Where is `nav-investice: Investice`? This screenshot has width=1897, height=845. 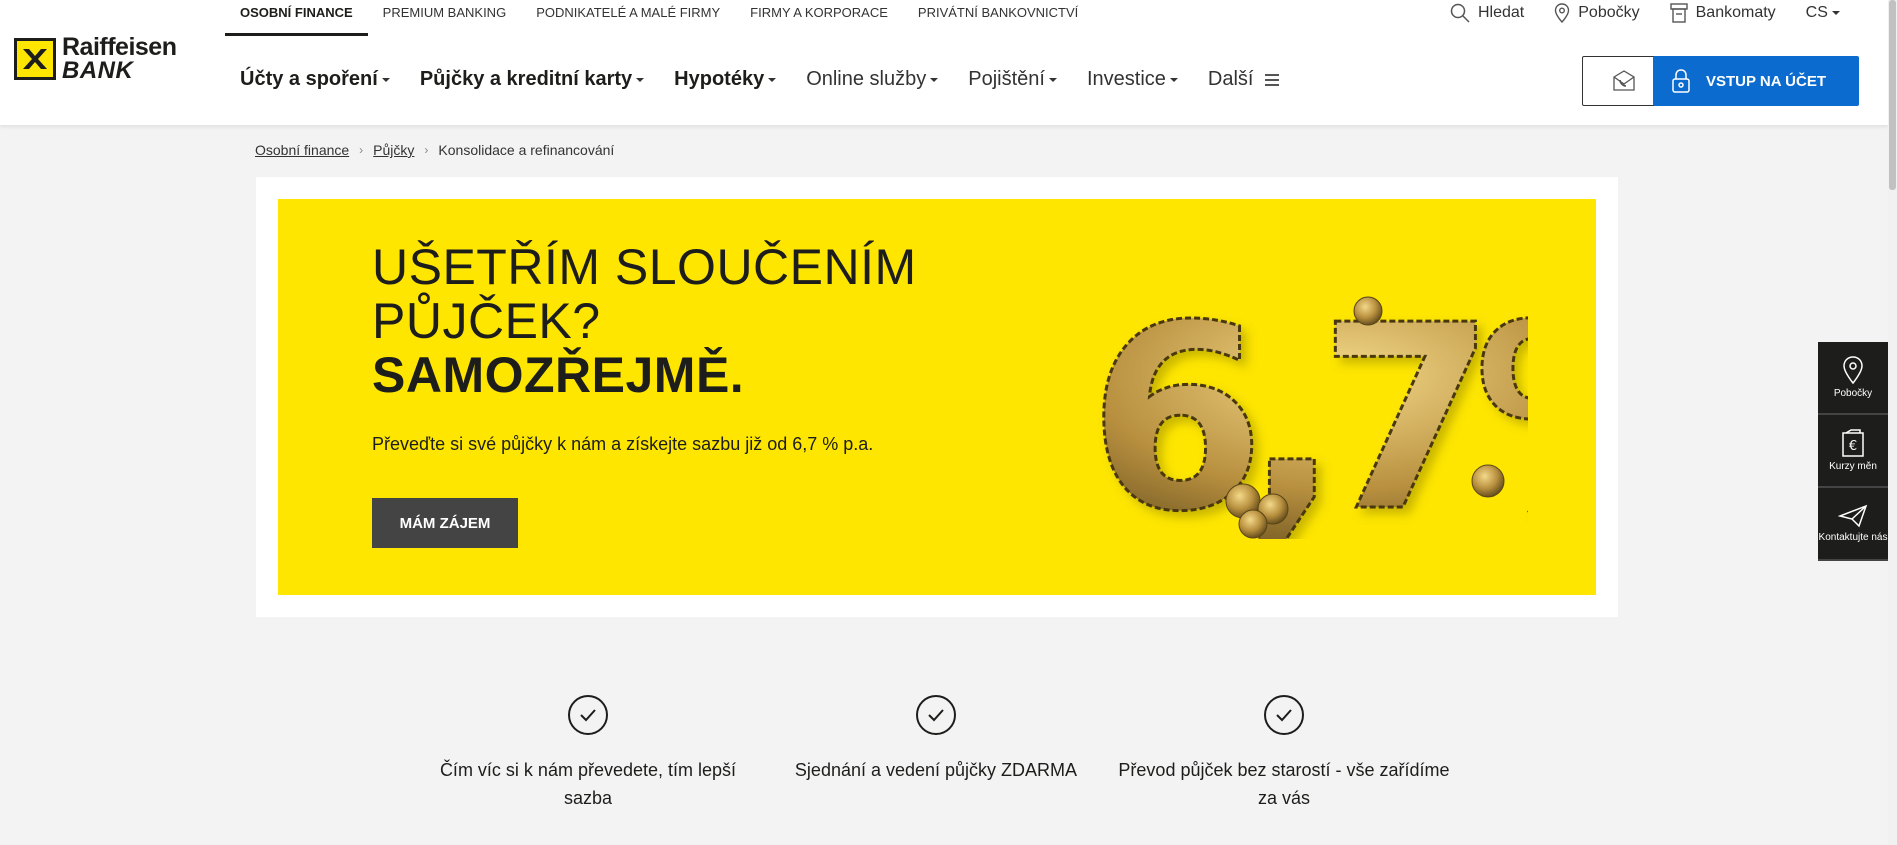
nav-investice: Investice is located at coordinates (1132, 79).